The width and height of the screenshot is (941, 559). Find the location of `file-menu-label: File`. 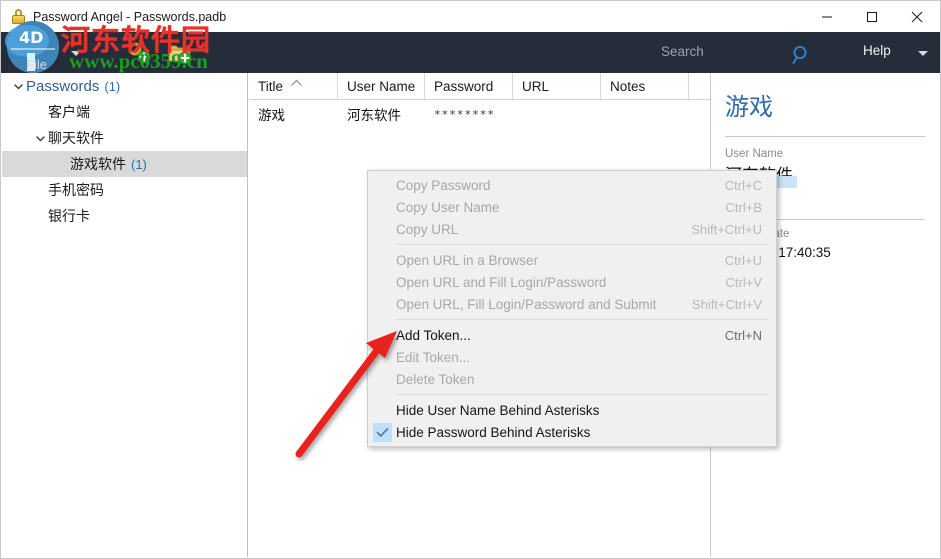

file-menu-label: File is located at coordinates (36, 50).